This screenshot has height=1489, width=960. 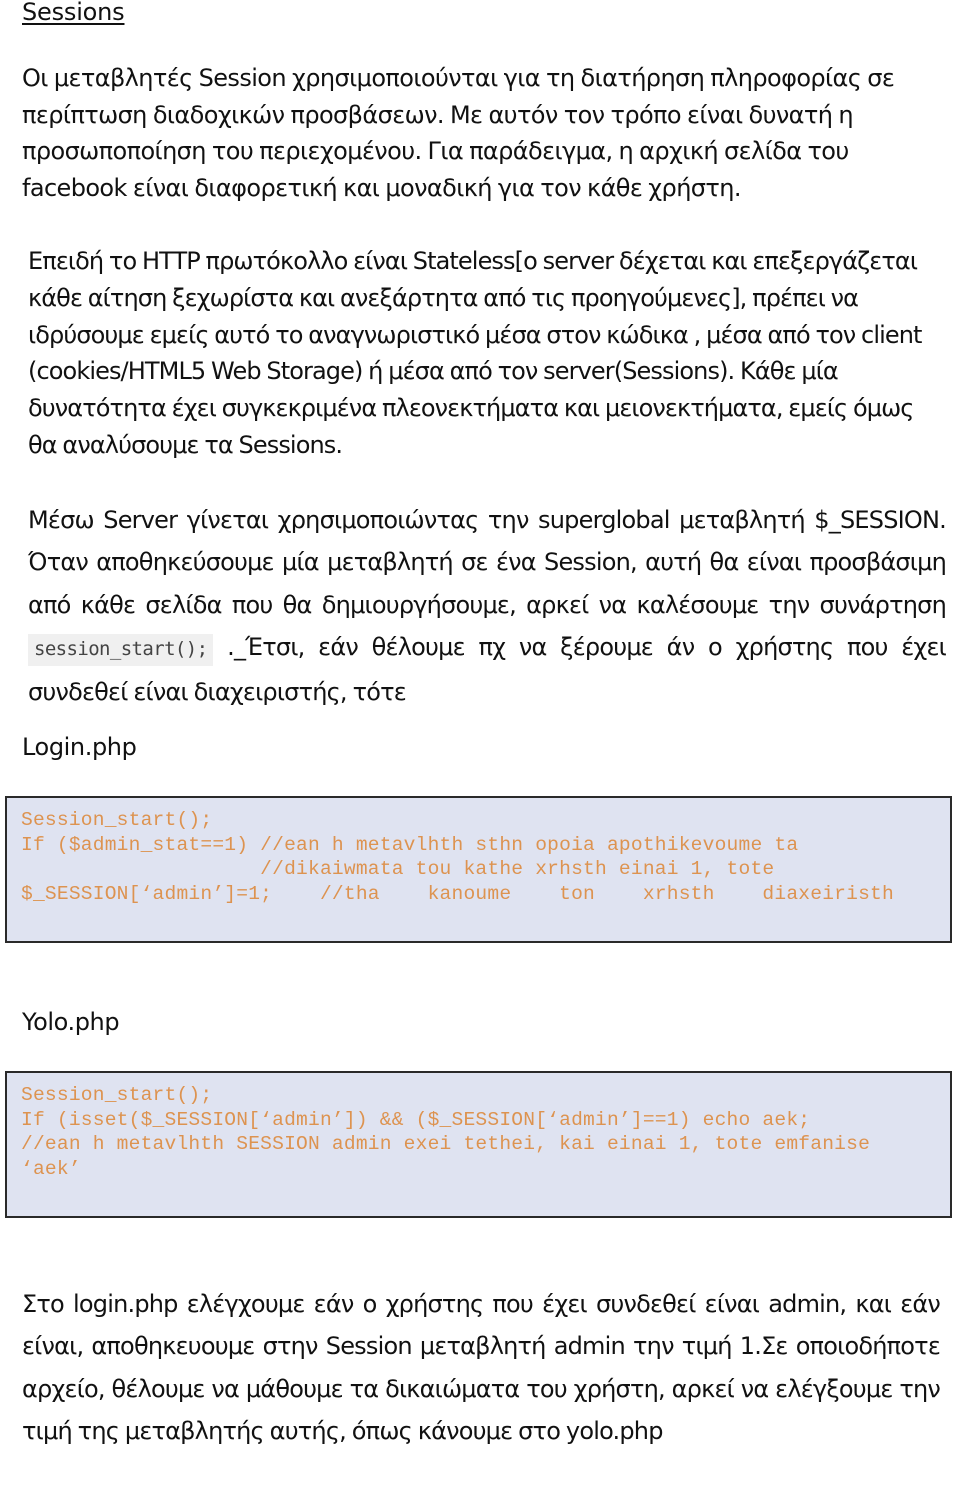 What do you see at coordinates (73, 13) in the screenshot?
I see `page-title: Sessions` at bounding box center [73, 13].